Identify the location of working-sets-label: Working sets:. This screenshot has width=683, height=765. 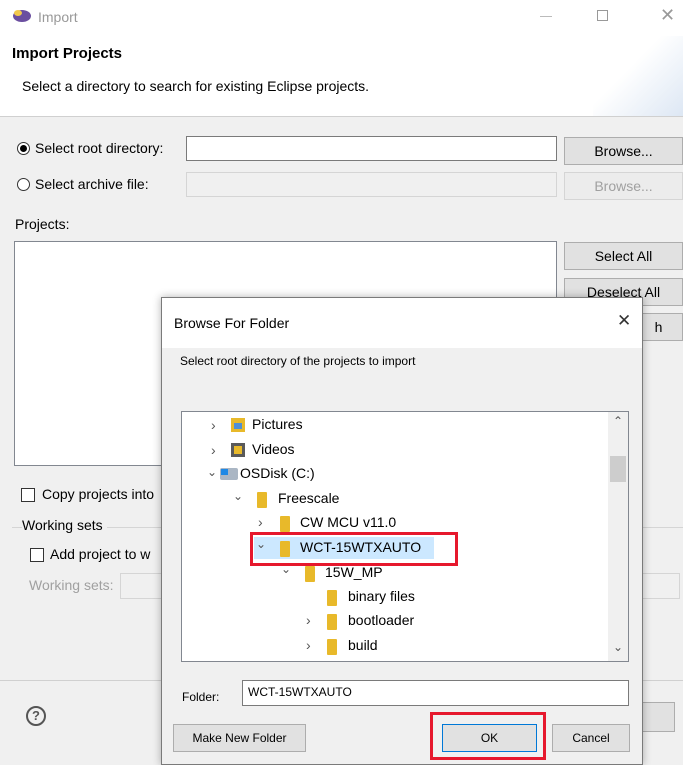
(71, 585).